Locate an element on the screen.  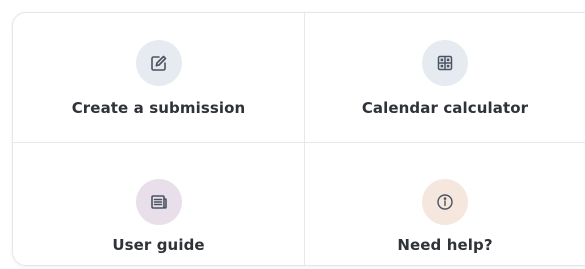
create-submission-label: Create a submission is located at coordinates (158, 108).